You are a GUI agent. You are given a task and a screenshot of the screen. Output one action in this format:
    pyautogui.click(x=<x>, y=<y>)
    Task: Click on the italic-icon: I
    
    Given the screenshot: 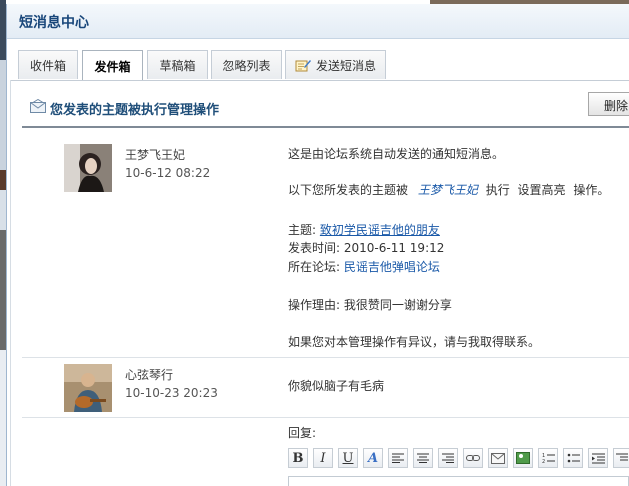 What is the action you would take?
    pyautogui.click(x=323, y=458)
    